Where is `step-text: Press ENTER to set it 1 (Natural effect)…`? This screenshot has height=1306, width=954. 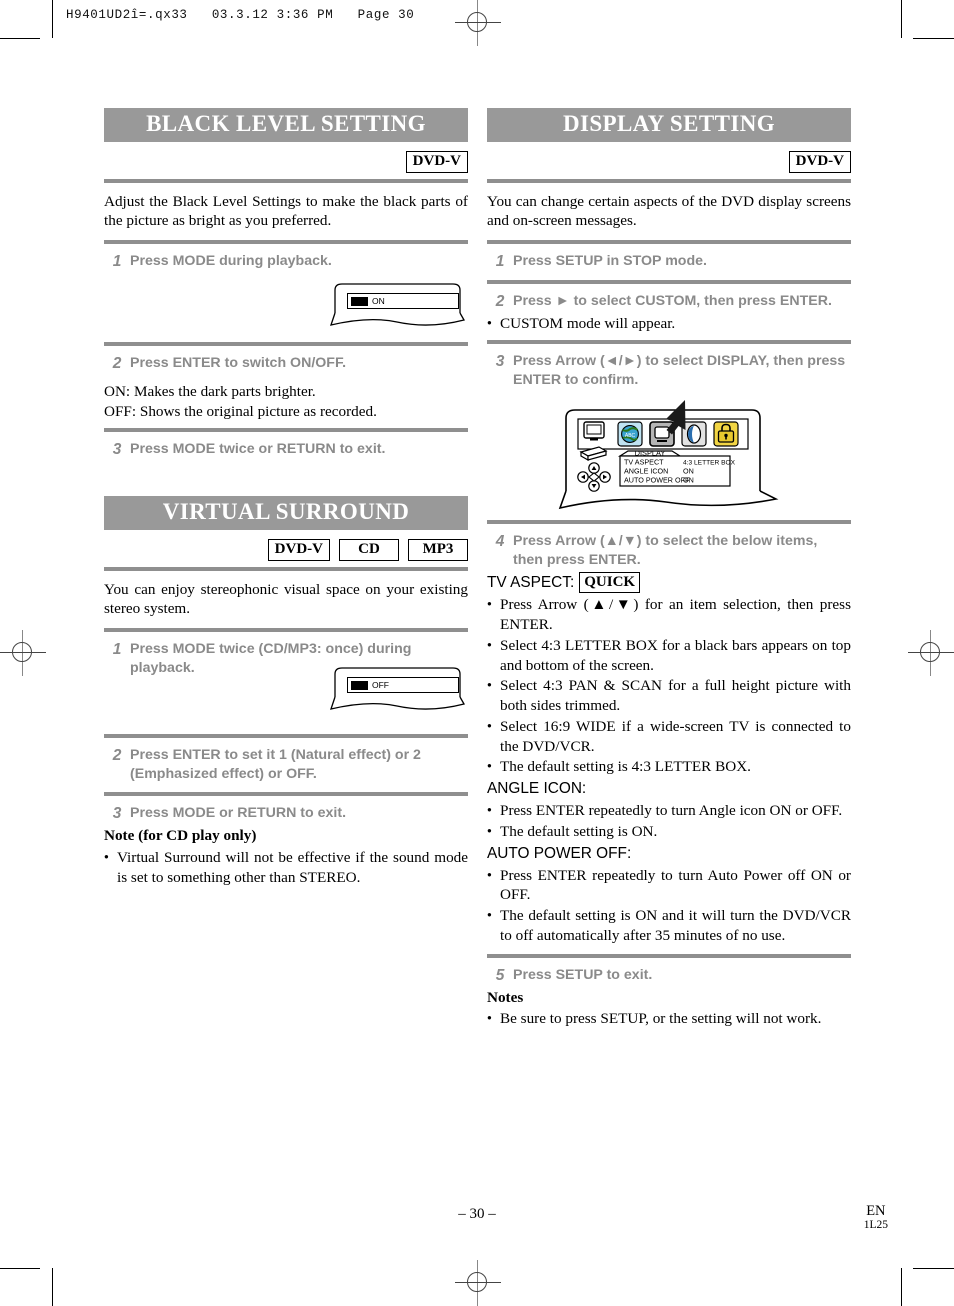
step-text: Press ENTER to set it 1 (Natural effect)… is located at coordinates (275, 765).